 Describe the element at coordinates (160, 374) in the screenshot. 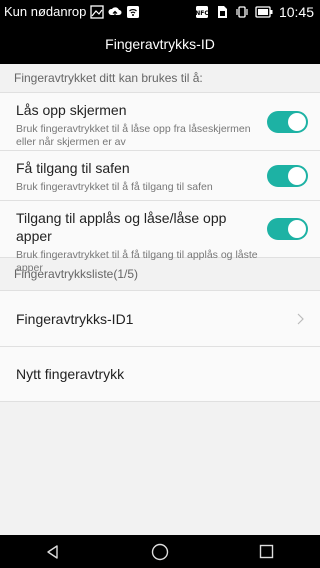

I see `new-fingerprint-button: Nytt fingeravtrykk` at that location.